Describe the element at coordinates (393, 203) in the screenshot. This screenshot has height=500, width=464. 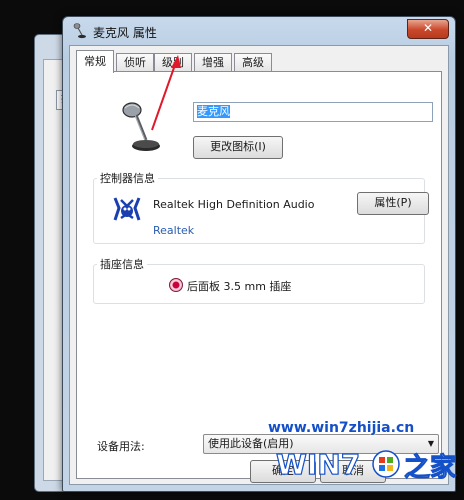
I see `controller-properties-button: 属性(P)` at that location.